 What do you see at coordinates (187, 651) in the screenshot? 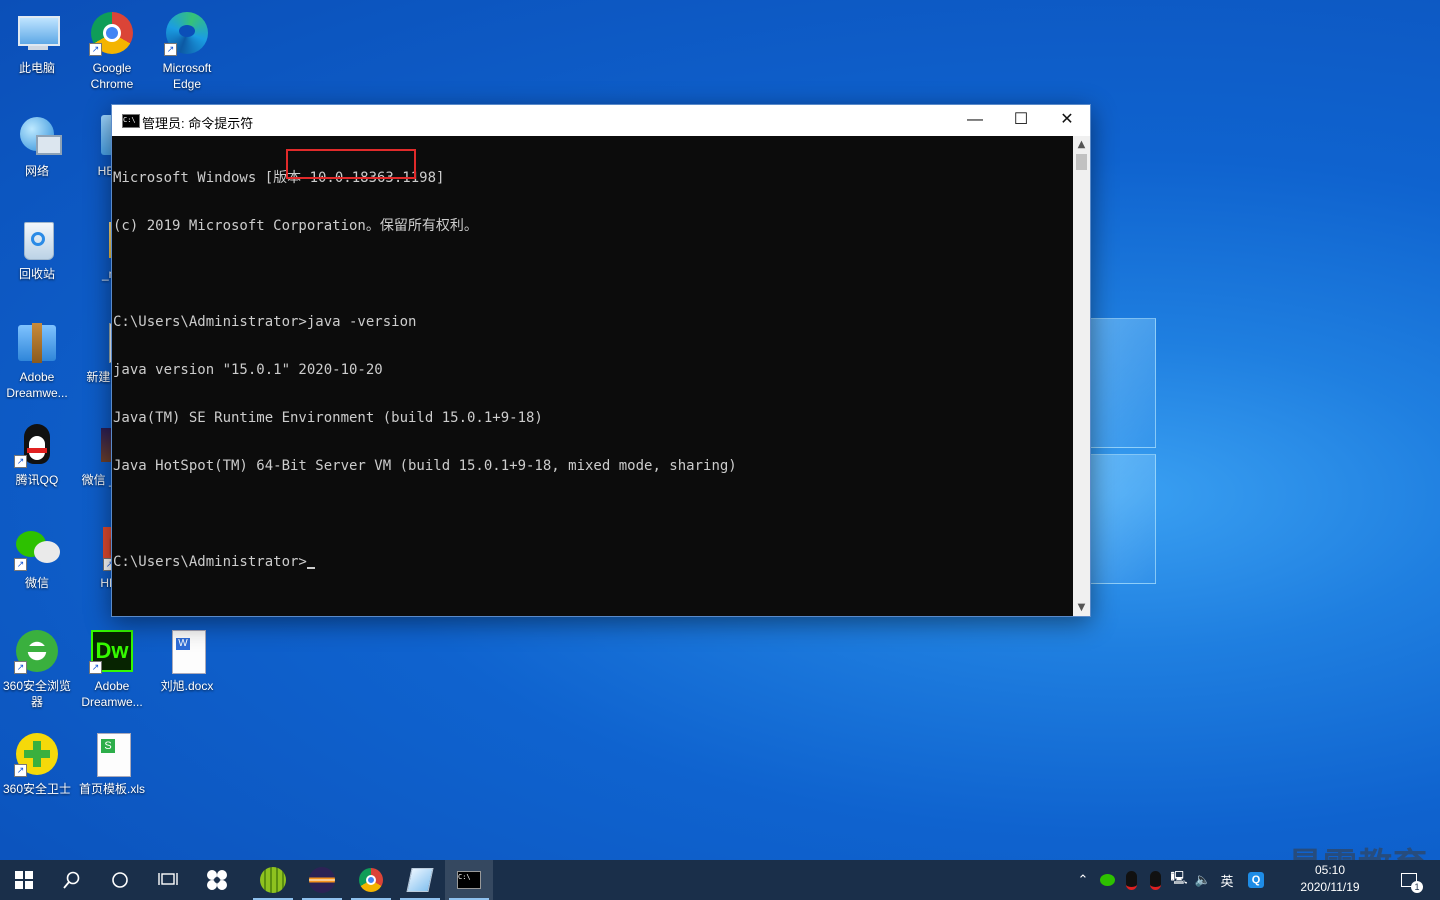
I see `word-document-icon: W` at bounding box center [187, 651].